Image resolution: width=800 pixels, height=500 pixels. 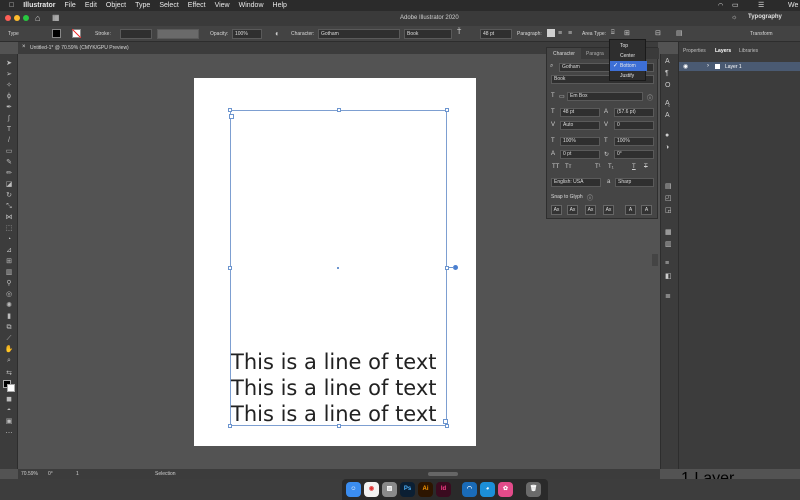 What do you see at coordinates (667, 115) in the screenshot?
I see `character-styles-icon: A` at bounding box center [667, 115].